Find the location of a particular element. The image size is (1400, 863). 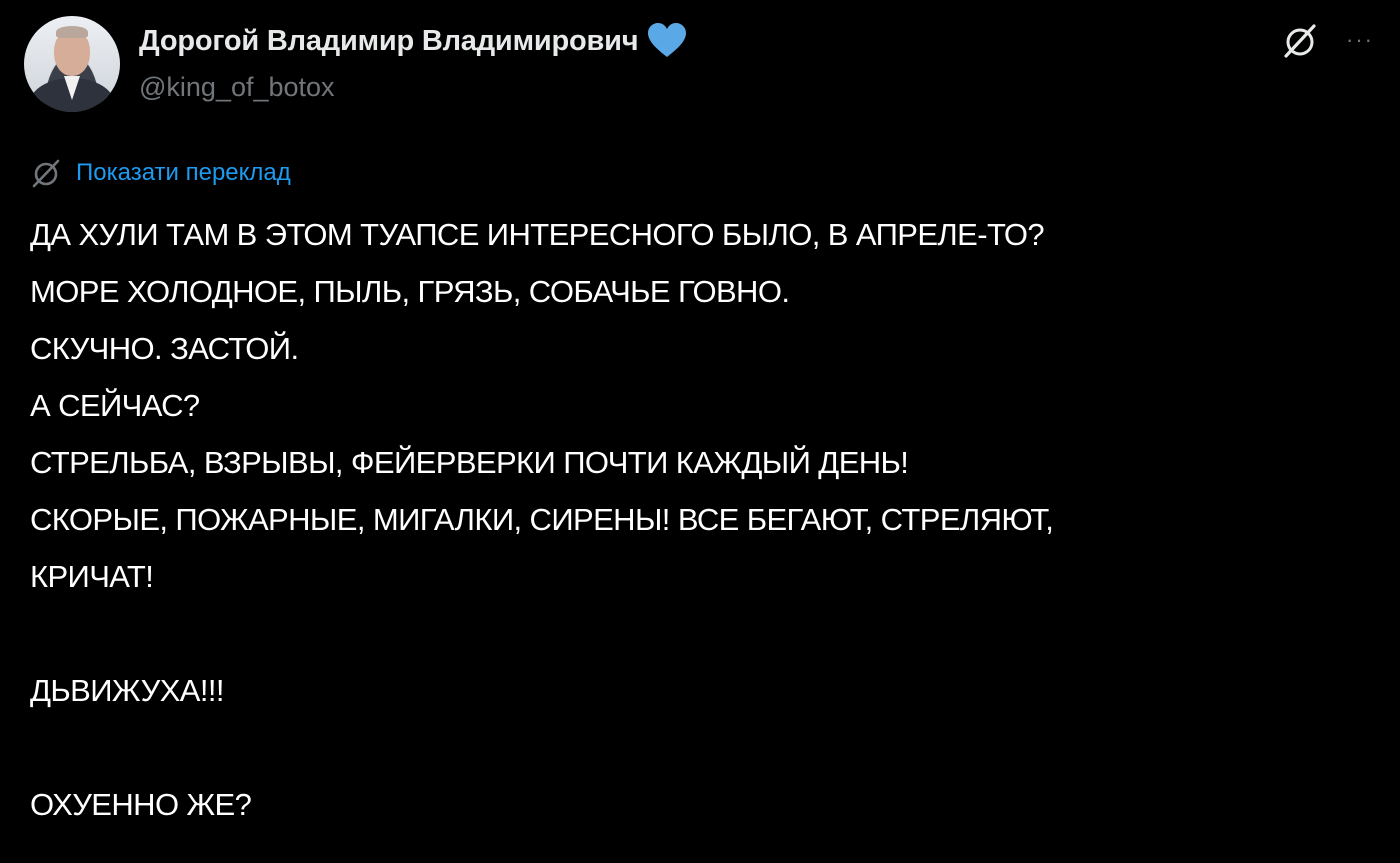

blue-heart-icon is located at coordinates (667, 40).